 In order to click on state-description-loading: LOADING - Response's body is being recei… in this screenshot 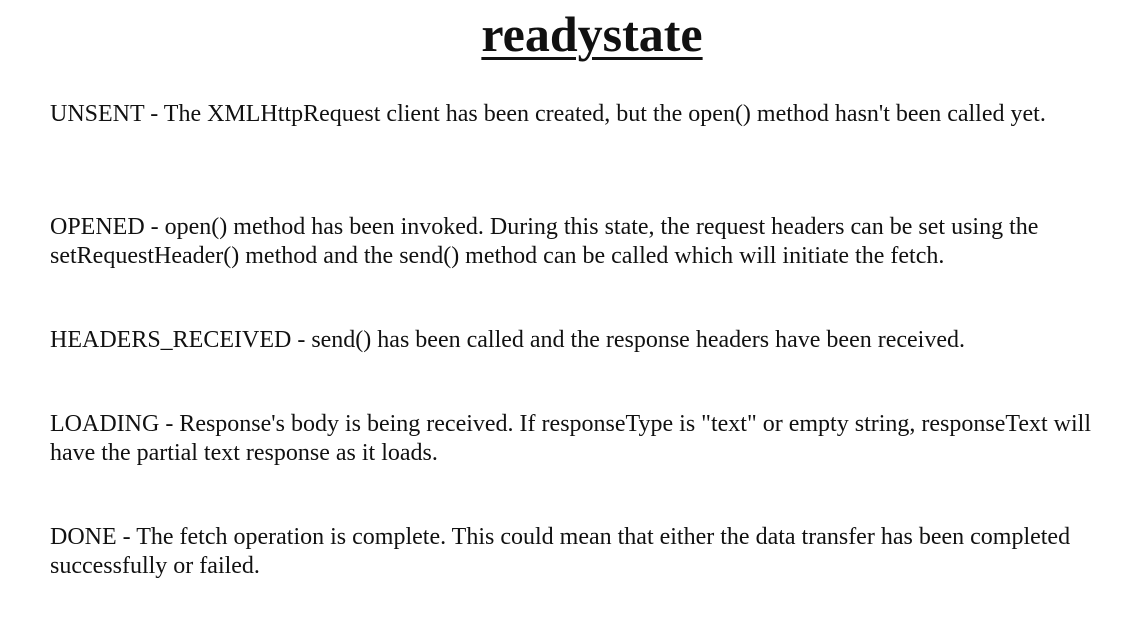, I will do `click(571, 438)`.